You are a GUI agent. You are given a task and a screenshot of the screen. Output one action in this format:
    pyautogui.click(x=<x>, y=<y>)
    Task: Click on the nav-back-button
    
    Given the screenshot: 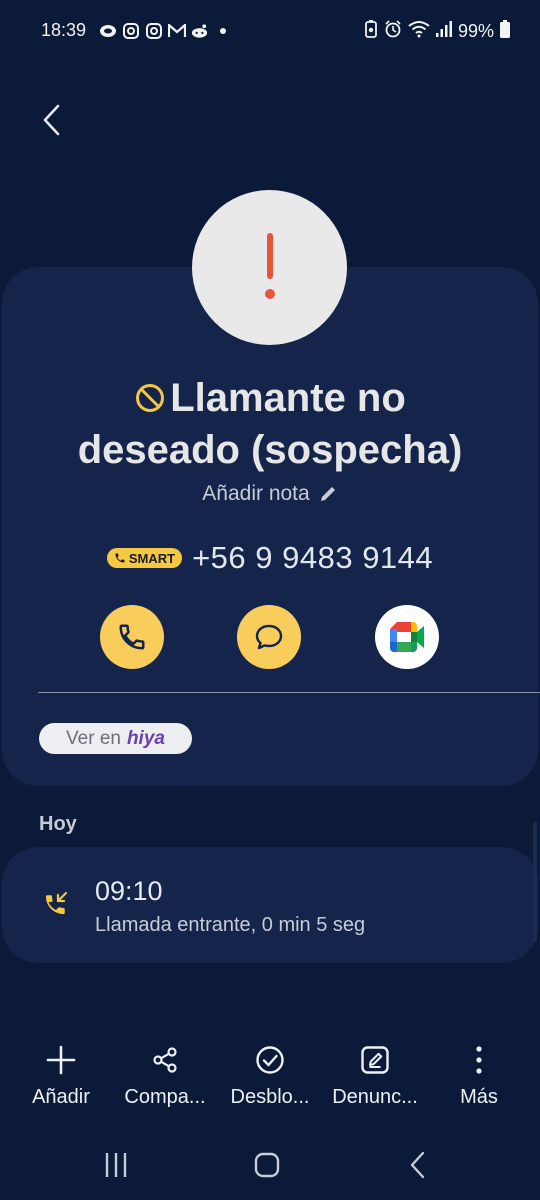 What is the action you would take?
    pyautogui.click(x=418, y=1165)
    